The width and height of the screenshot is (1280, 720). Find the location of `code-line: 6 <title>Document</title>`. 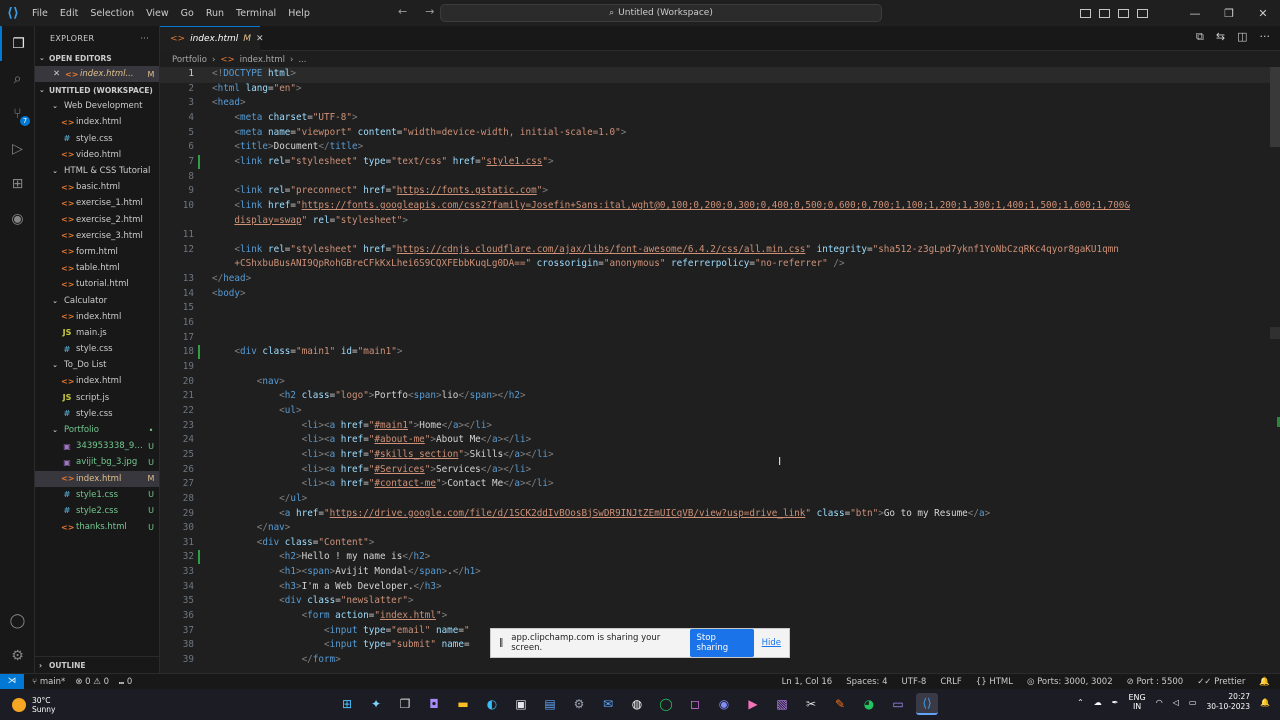

code-line: 6 <title>Document</title> is located at coordinates (715, 147).